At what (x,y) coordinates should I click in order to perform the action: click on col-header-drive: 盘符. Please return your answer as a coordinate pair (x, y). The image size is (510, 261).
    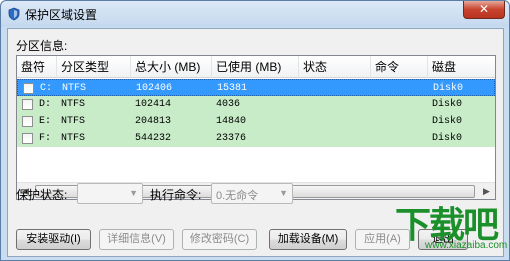
    Looking at the image, I should click on (37, 67).